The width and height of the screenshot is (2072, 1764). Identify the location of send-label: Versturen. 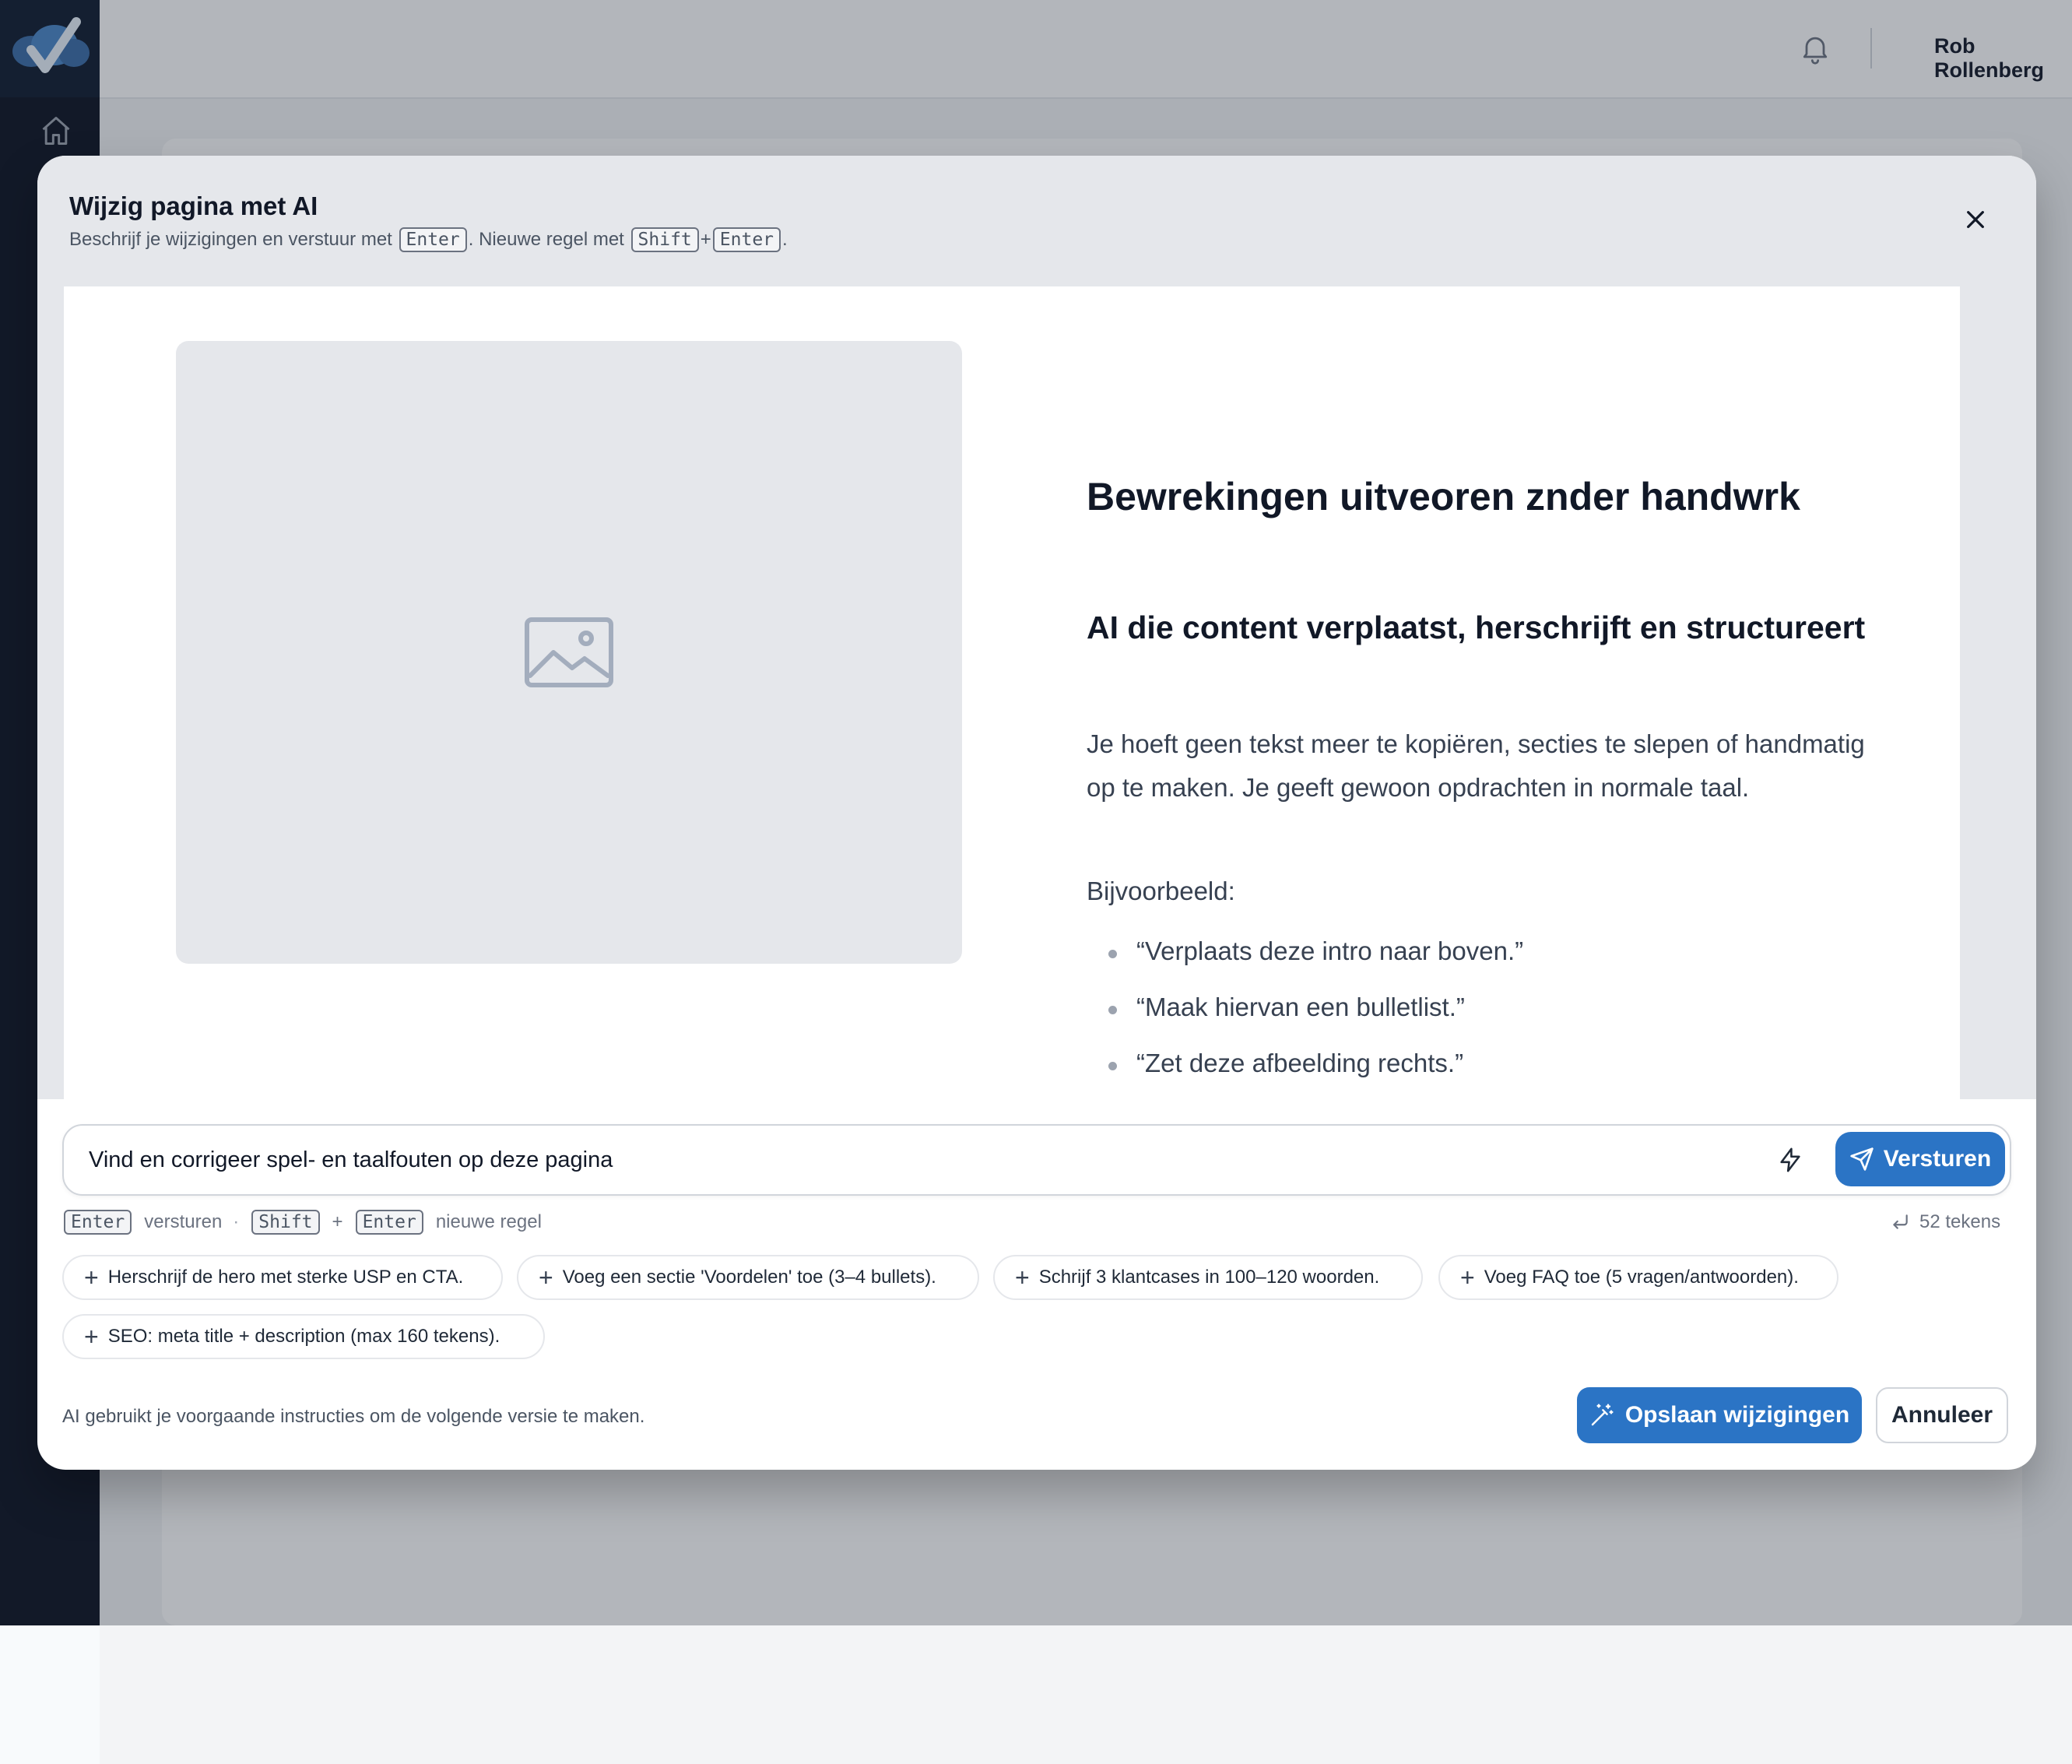
(1937, 1159).